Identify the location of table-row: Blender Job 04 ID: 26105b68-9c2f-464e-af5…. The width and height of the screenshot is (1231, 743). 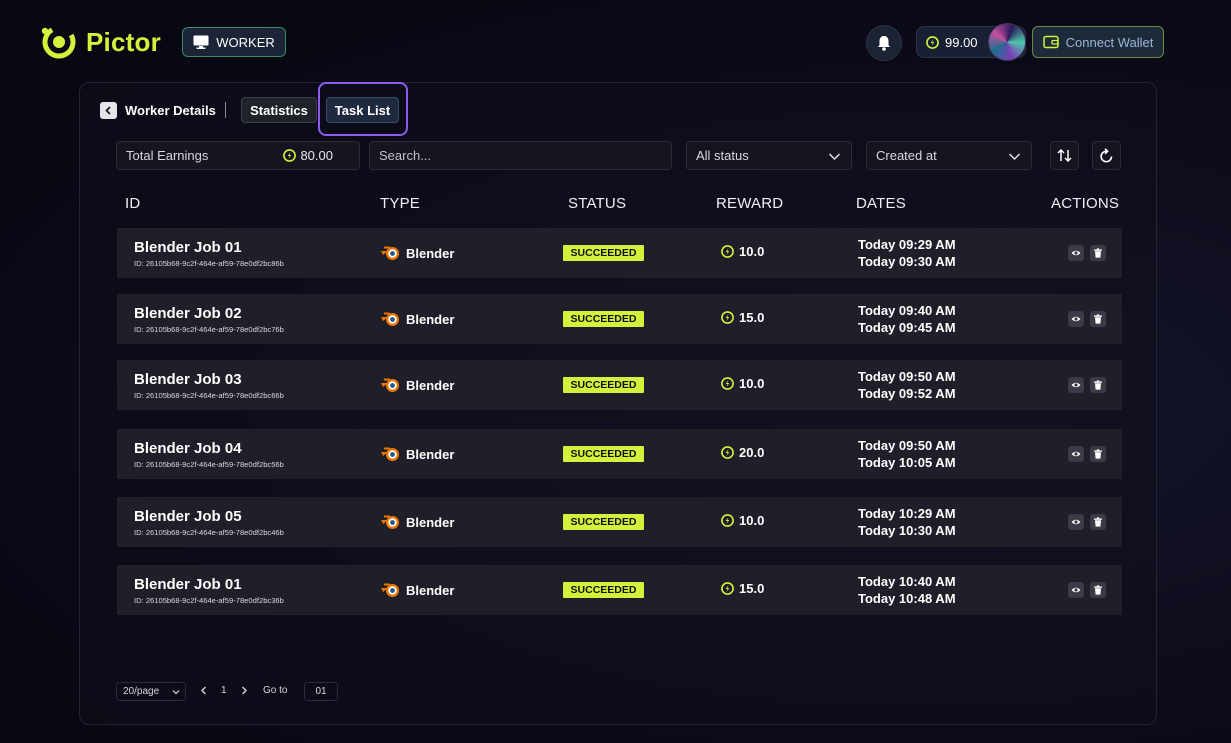
(619, 454).